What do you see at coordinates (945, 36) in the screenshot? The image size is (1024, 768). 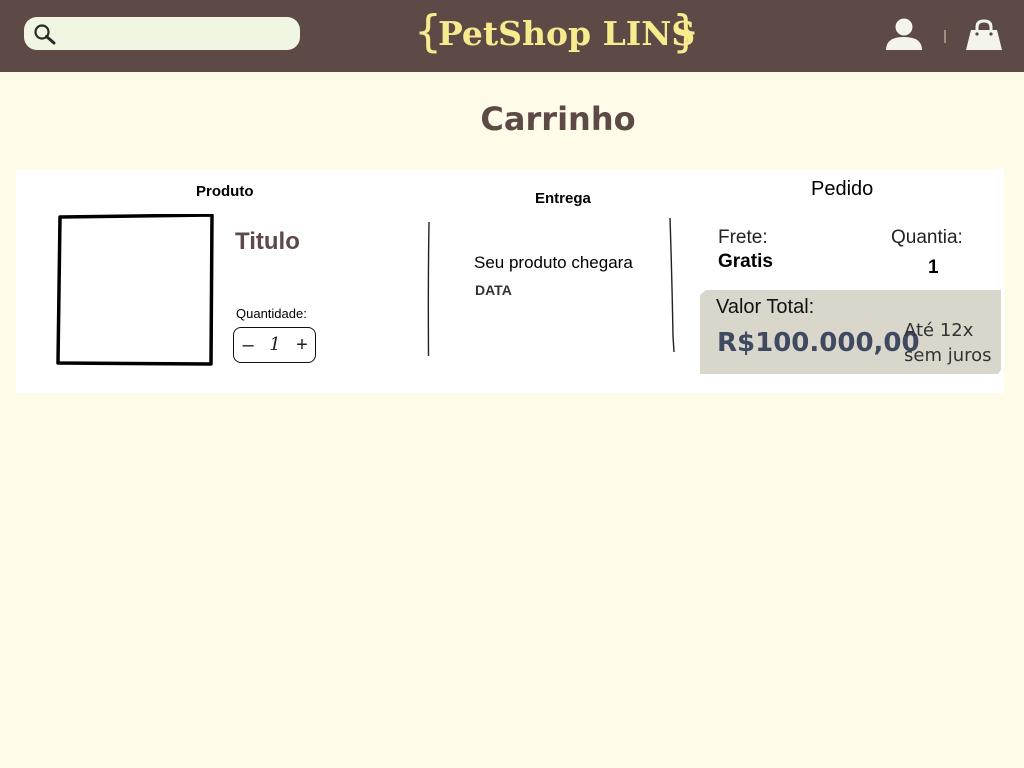 I see `nav-divider` at bounding box center [945, 36].